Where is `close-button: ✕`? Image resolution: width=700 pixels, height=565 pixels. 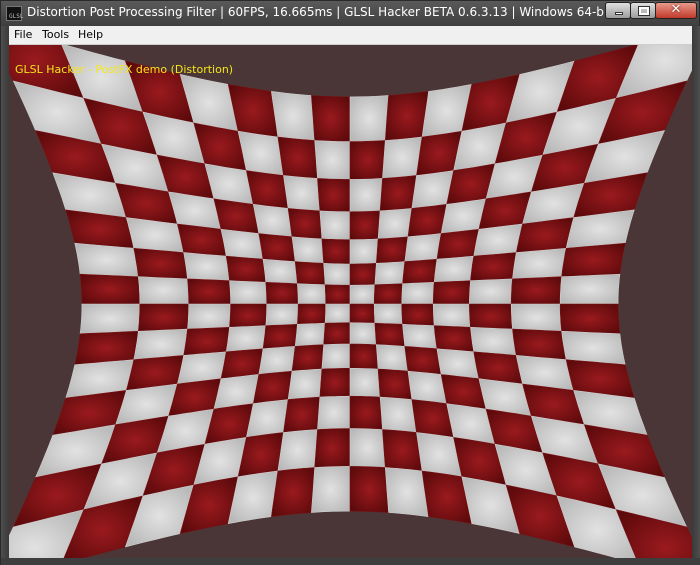
close-button: ✕ is located at coordinates (676, 10).